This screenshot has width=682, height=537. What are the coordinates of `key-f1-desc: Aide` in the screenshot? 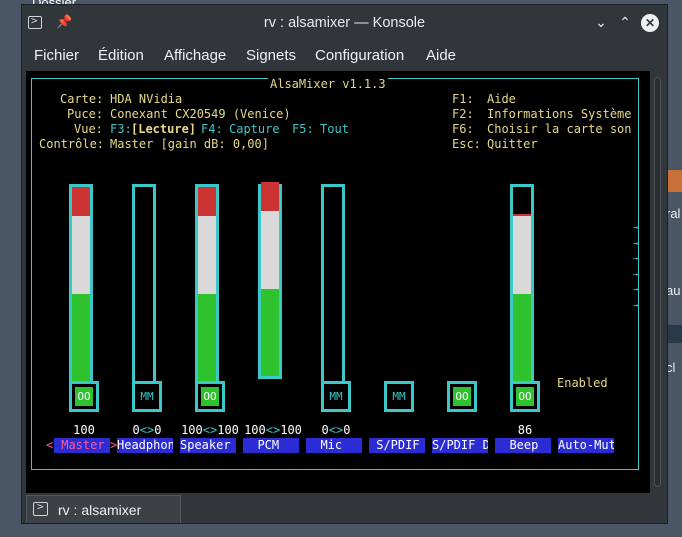 It's located at (501, 99).